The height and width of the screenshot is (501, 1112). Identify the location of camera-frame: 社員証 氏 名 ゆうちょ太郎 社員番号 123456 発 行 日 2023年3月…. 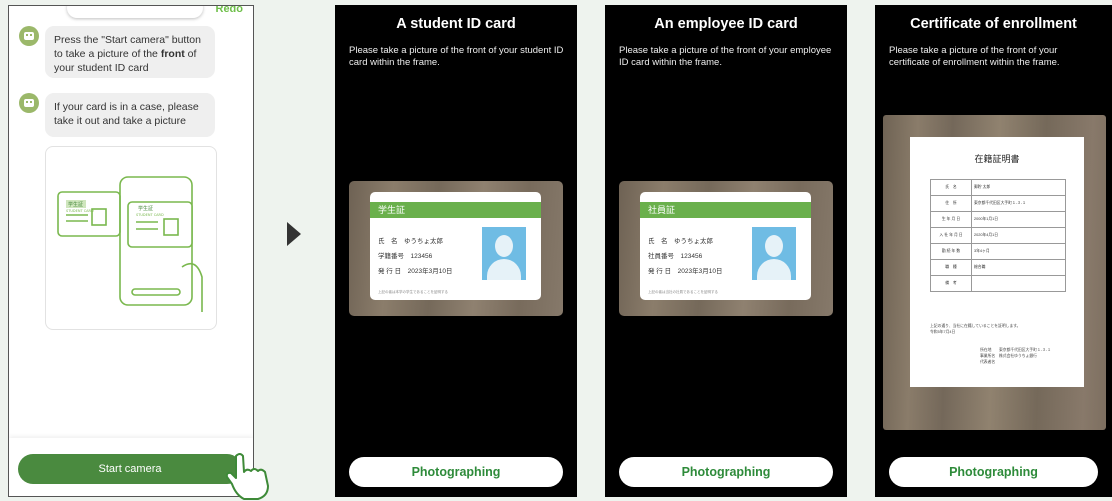
(726, 248).